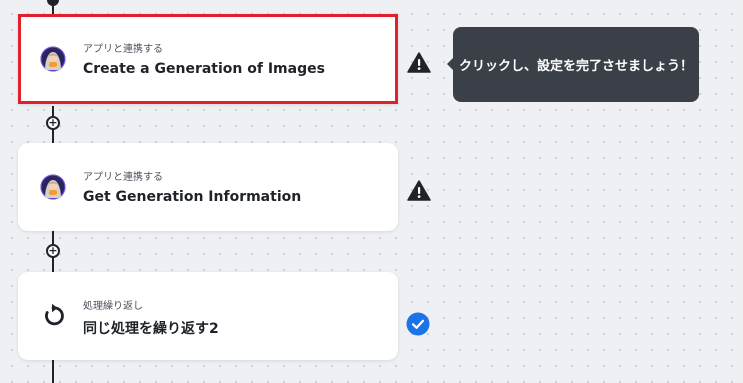 This screenshot has height=383, width=743. What do you see at coordinates (53, 371) in the screenshot?
I see `flow-connector-line` at bounding box center [53, 371].